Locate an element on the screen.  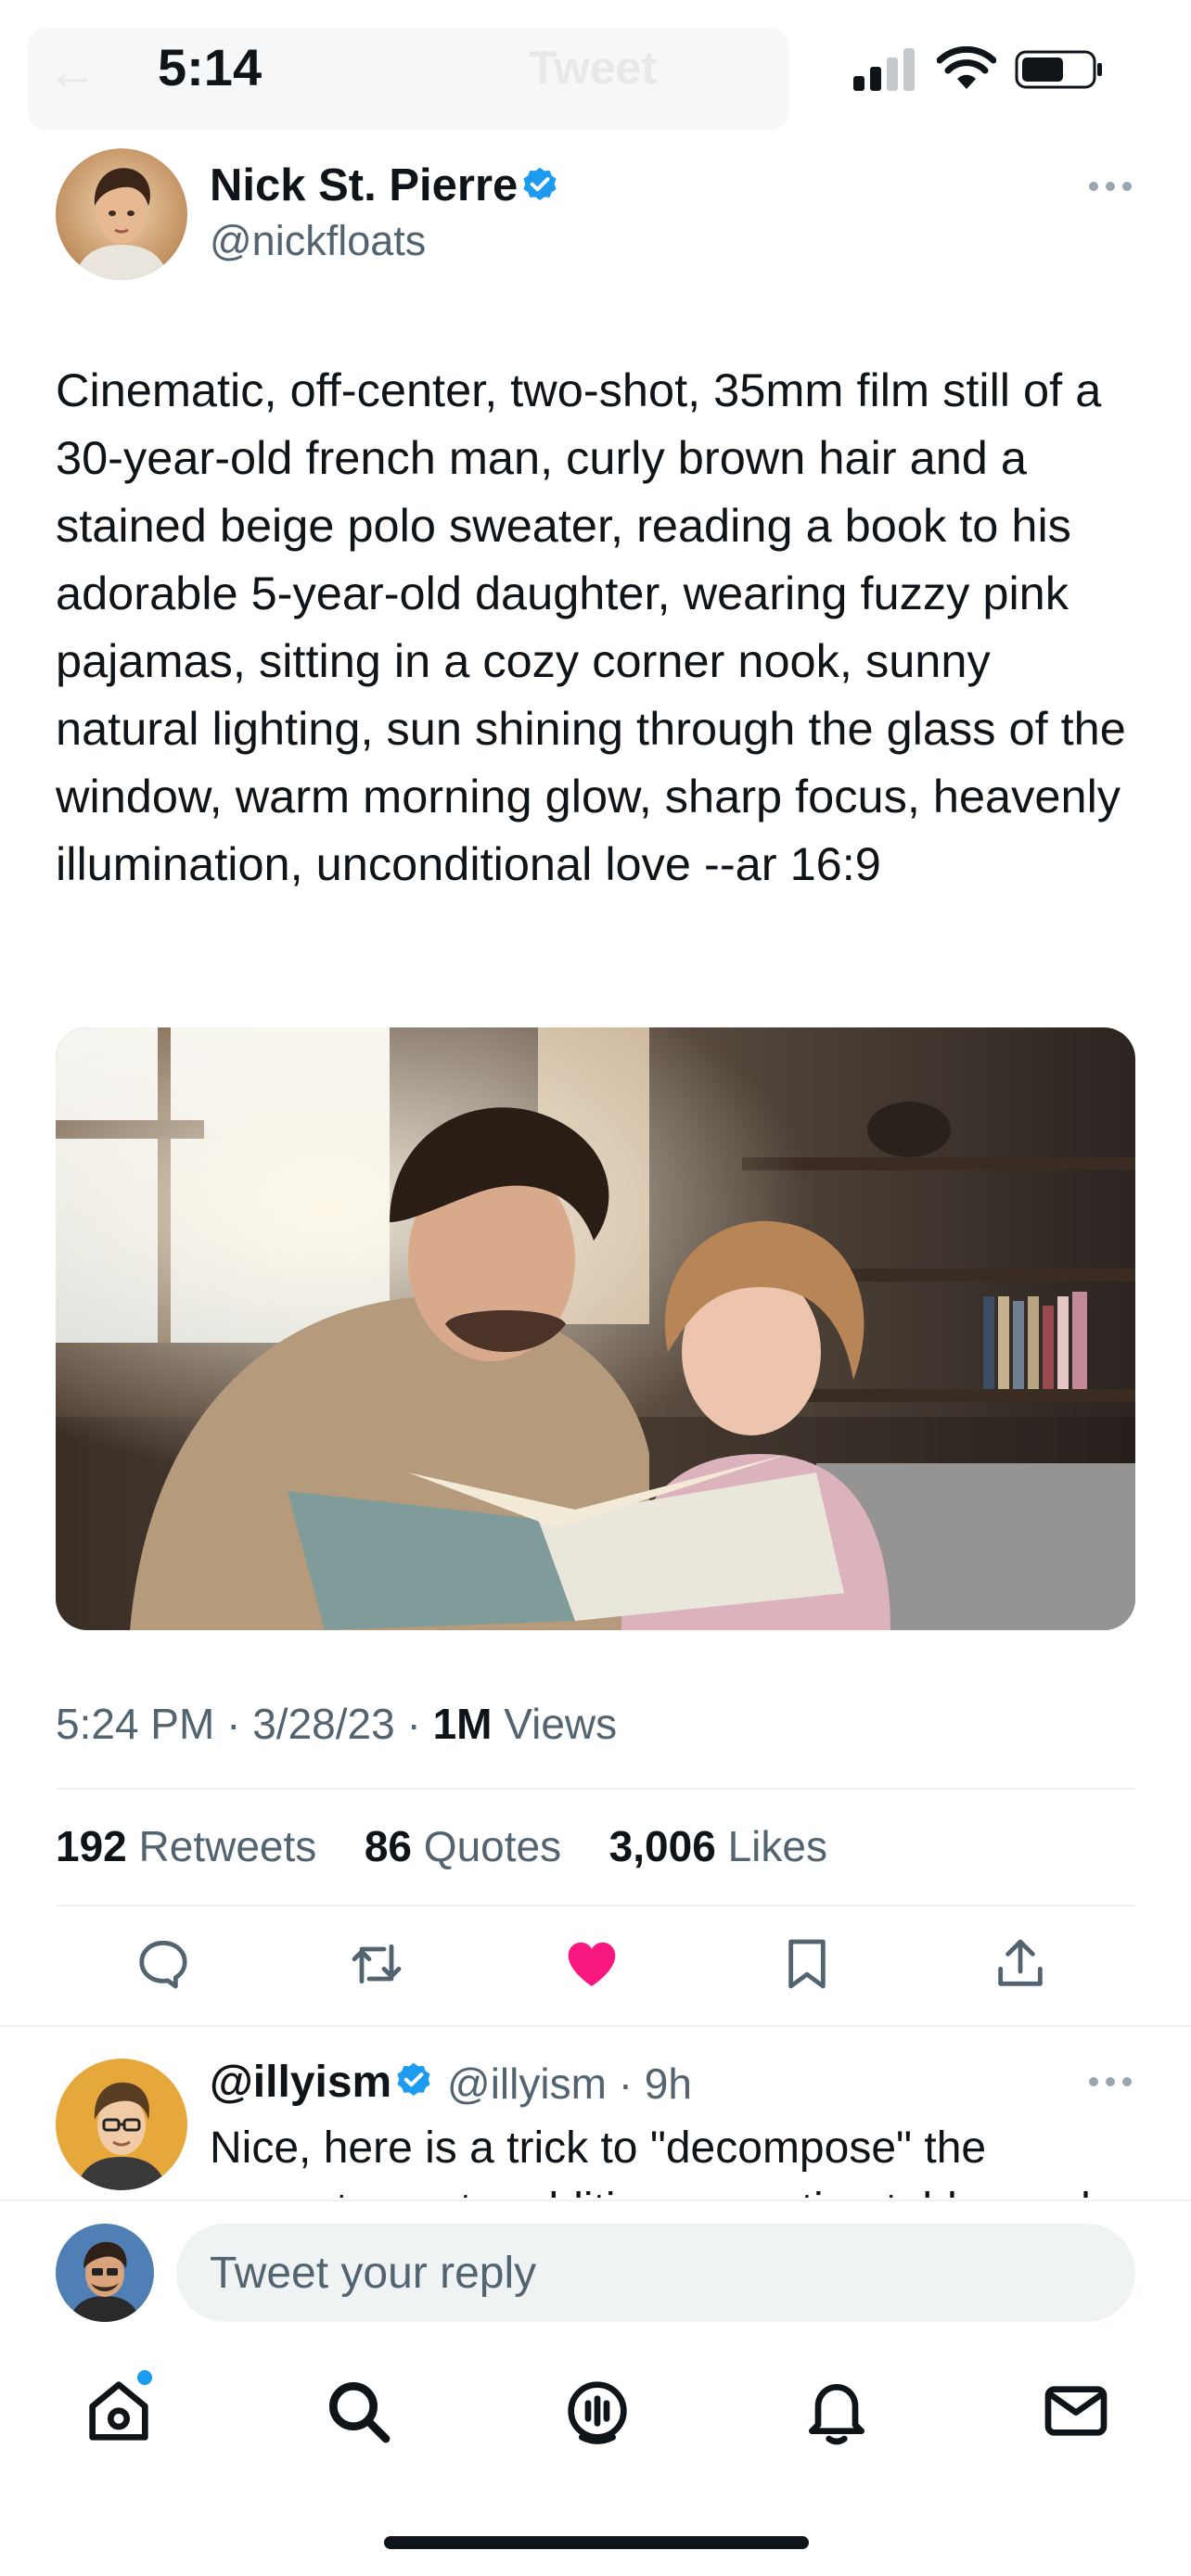
likes-label: Likes is located at coordinates (777, 1846).